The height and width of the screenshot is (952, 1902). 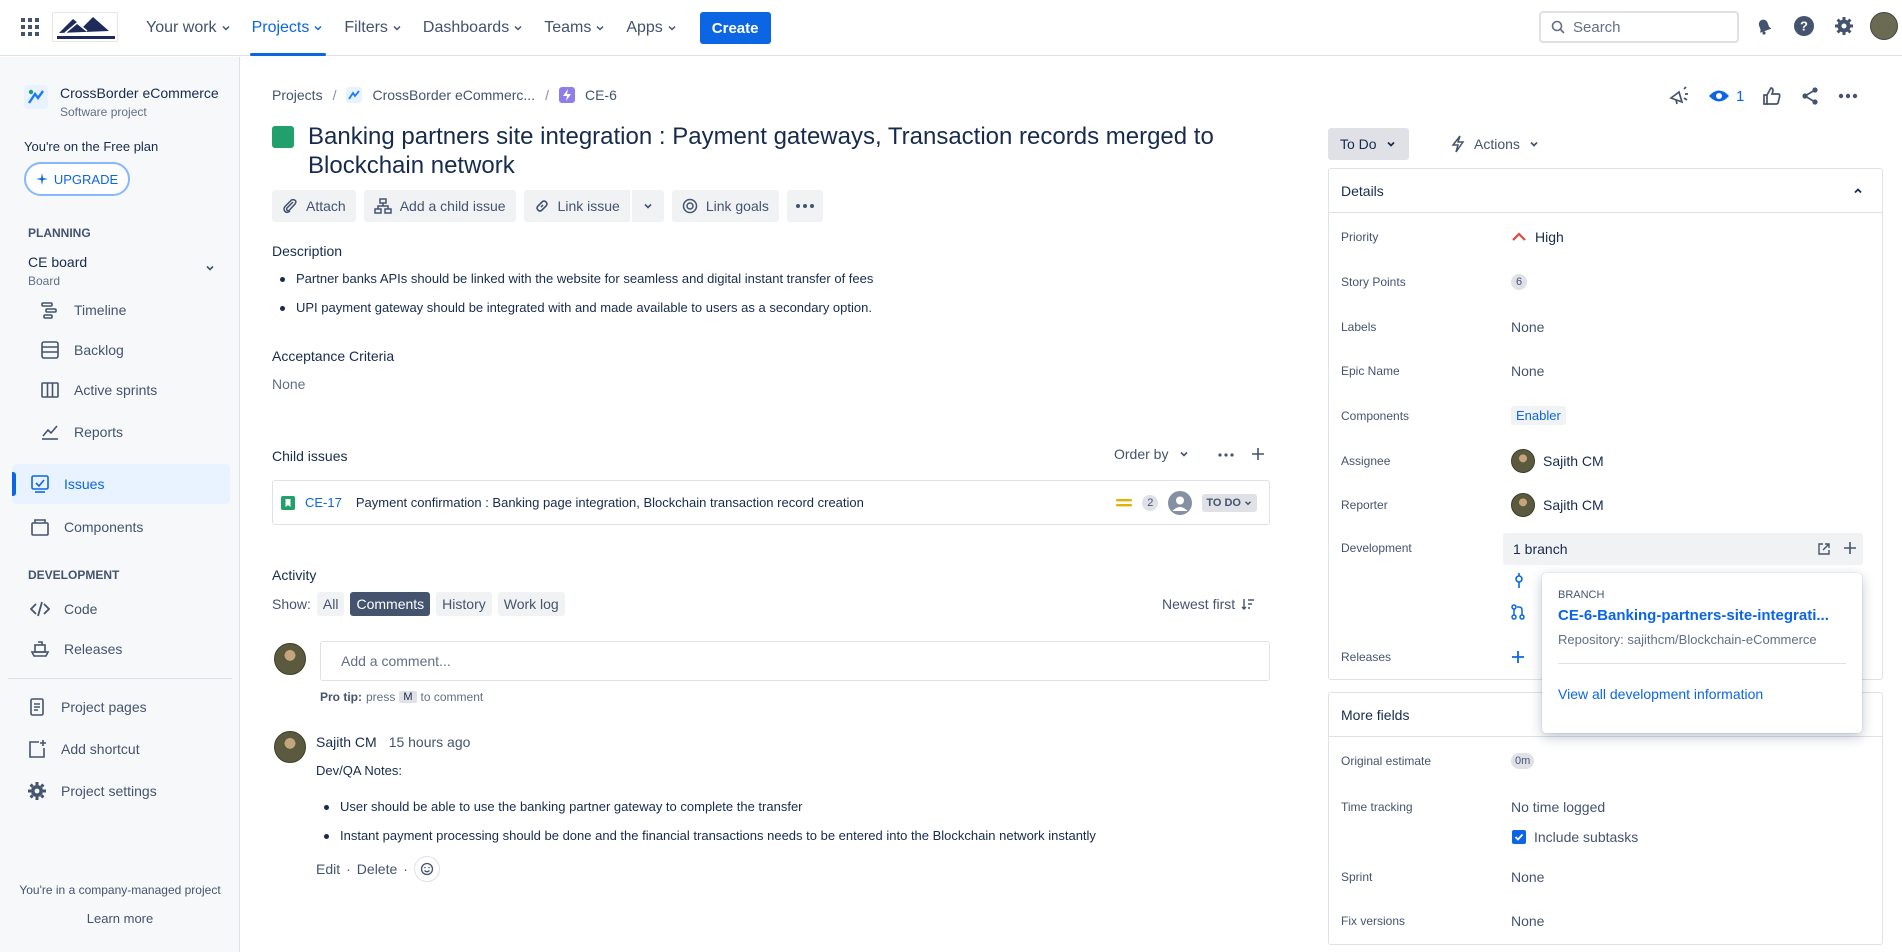 I want to click on epic-name-value: None, so click(x=1527, y=371).